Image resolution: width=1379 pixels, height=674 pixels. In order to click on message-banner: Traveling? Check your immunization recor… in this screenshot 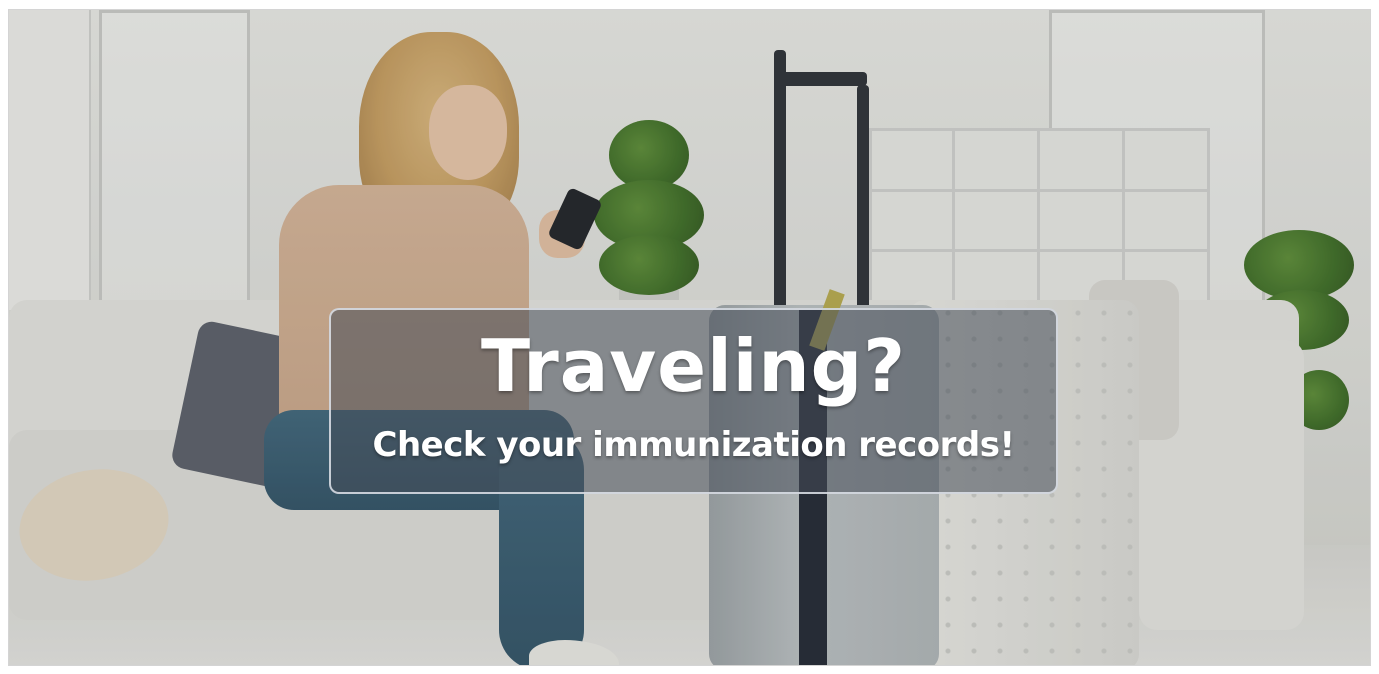, I will do `click(693, 401)`.